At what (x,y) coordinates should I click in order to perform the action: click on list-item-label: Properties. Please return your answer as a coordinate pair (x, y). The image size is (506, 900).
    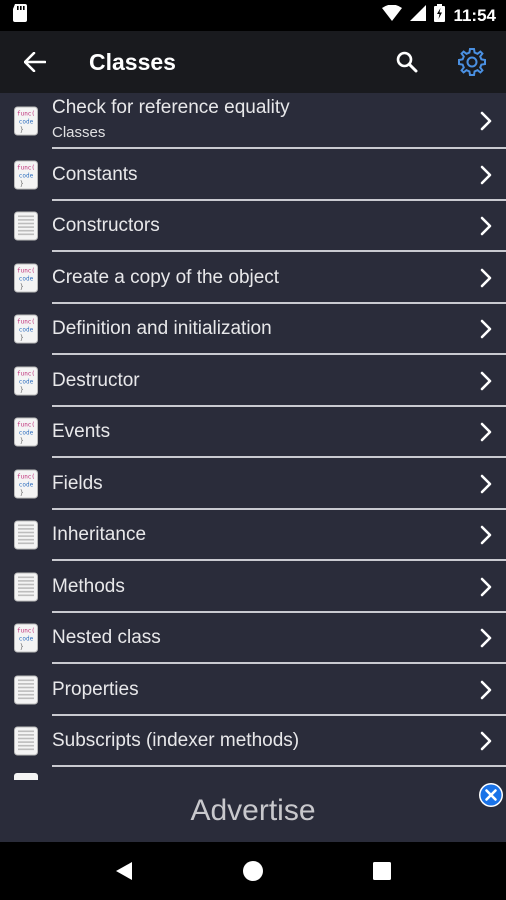
    Looking at the image, I should click on (95, 689).